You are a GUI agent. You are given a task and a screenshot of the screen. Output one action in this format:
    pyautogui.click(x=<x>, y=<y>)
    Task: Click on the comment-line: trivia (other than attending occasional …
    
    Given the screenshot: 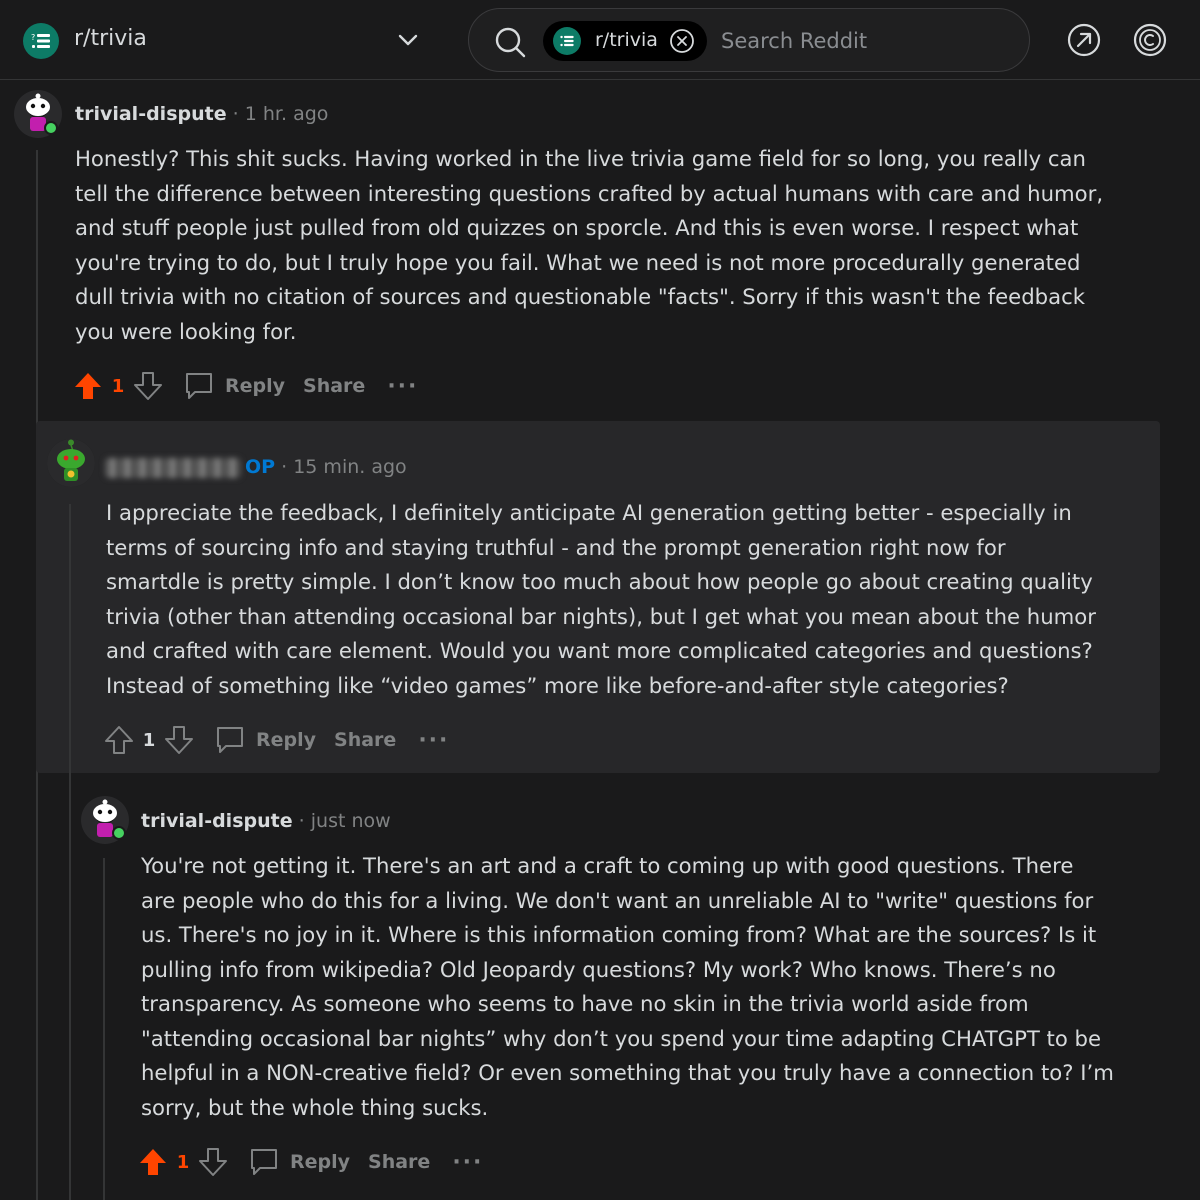 What is the action you would take?
    pyautogui.click(x=601, y=616)
    